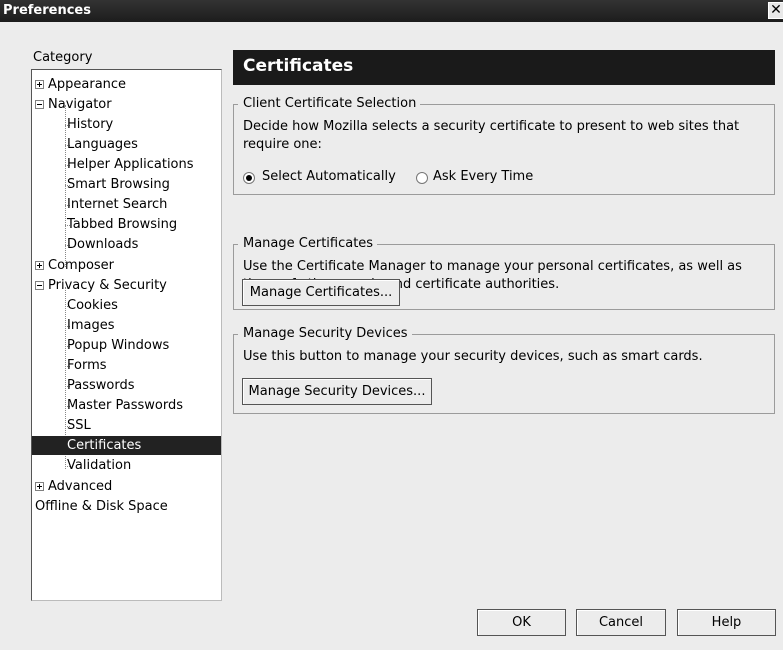 The width and height of the screenshot is (783, 650). I want to click on window-title: Preferences, so click(47, 10).